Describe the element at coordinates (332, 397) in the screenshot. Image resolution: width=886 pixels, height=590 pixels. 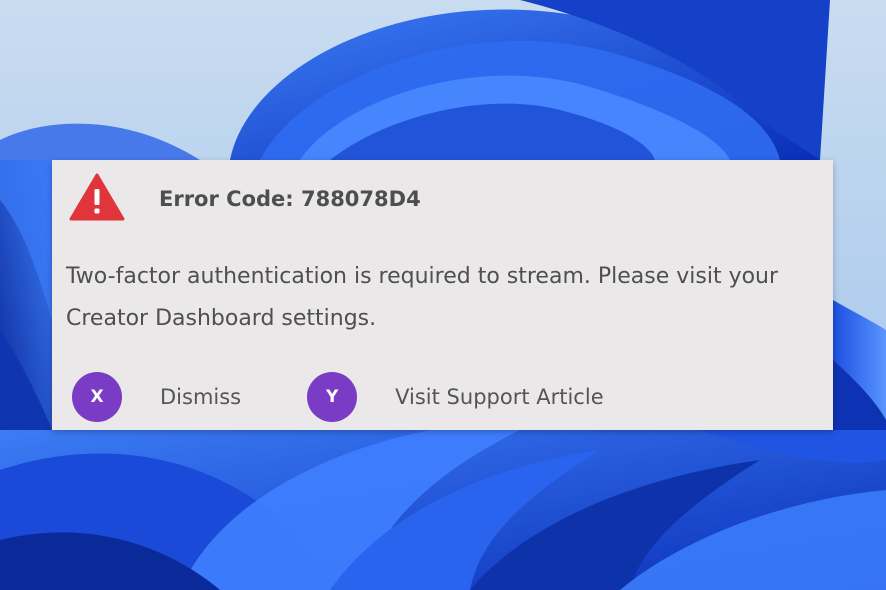
I see `y-button-icon: Y` at that location.